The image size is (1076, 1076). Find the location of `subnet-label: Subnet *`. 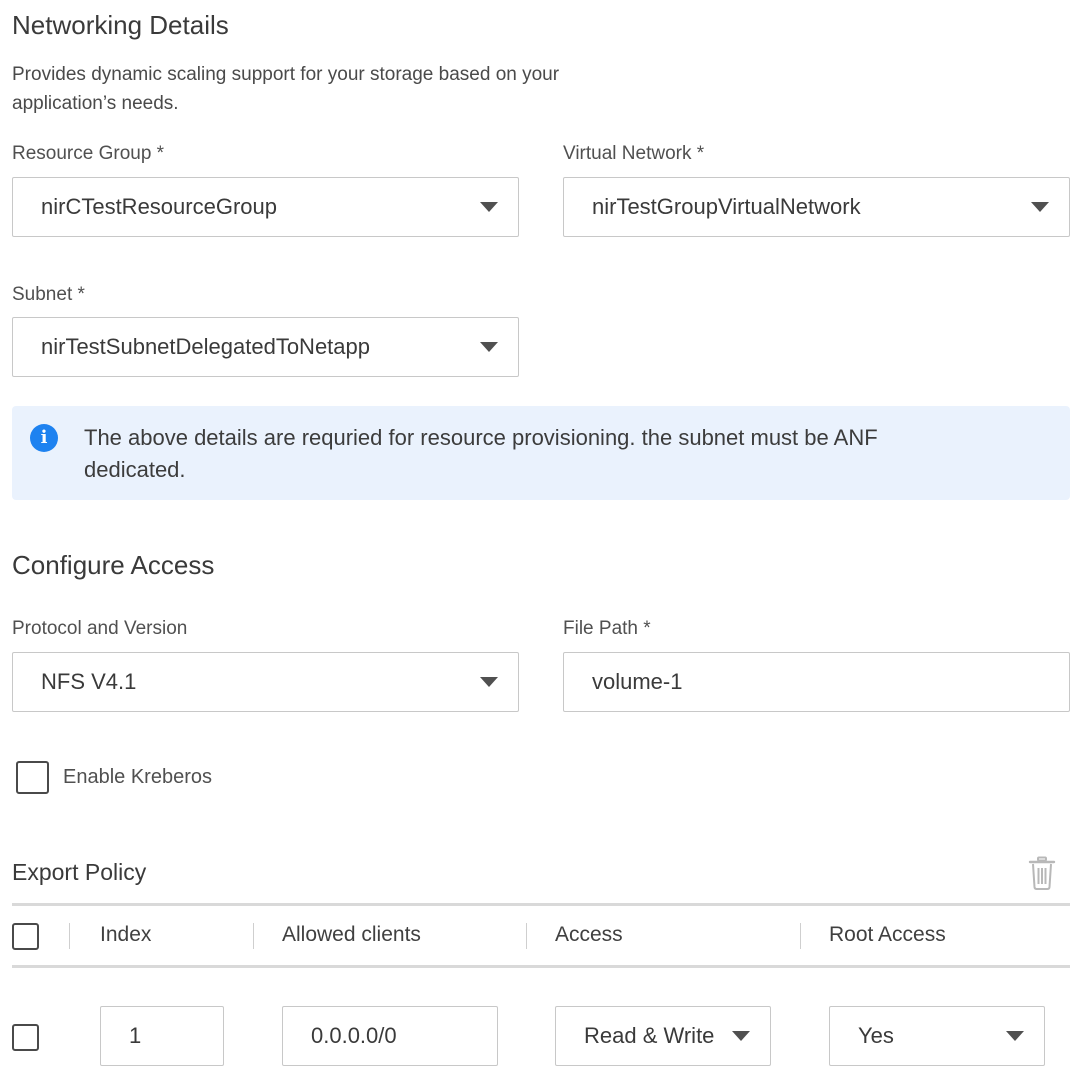

subnet-label: Subnet * is located at coordinates (48, 294).